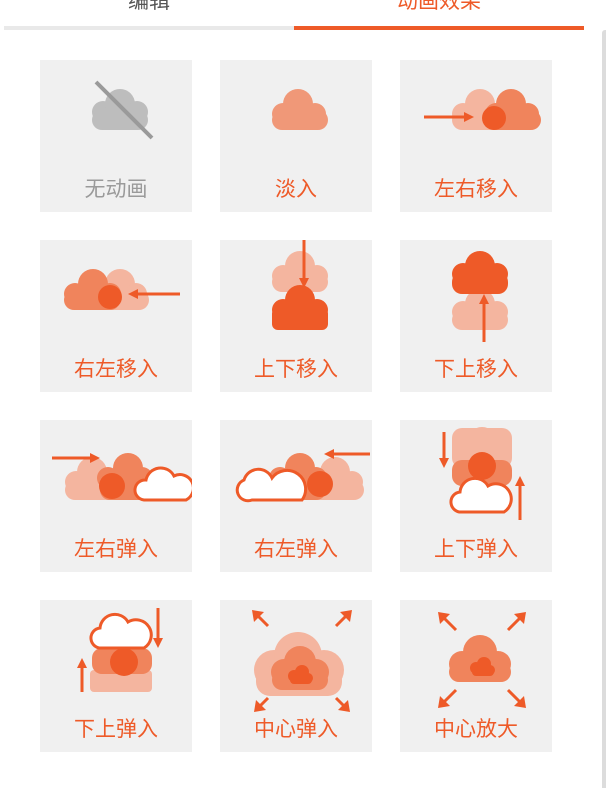  Describe the element at coordinates (476, 729) in the screenshot. I see `animation-label: 中心放大` at that location.